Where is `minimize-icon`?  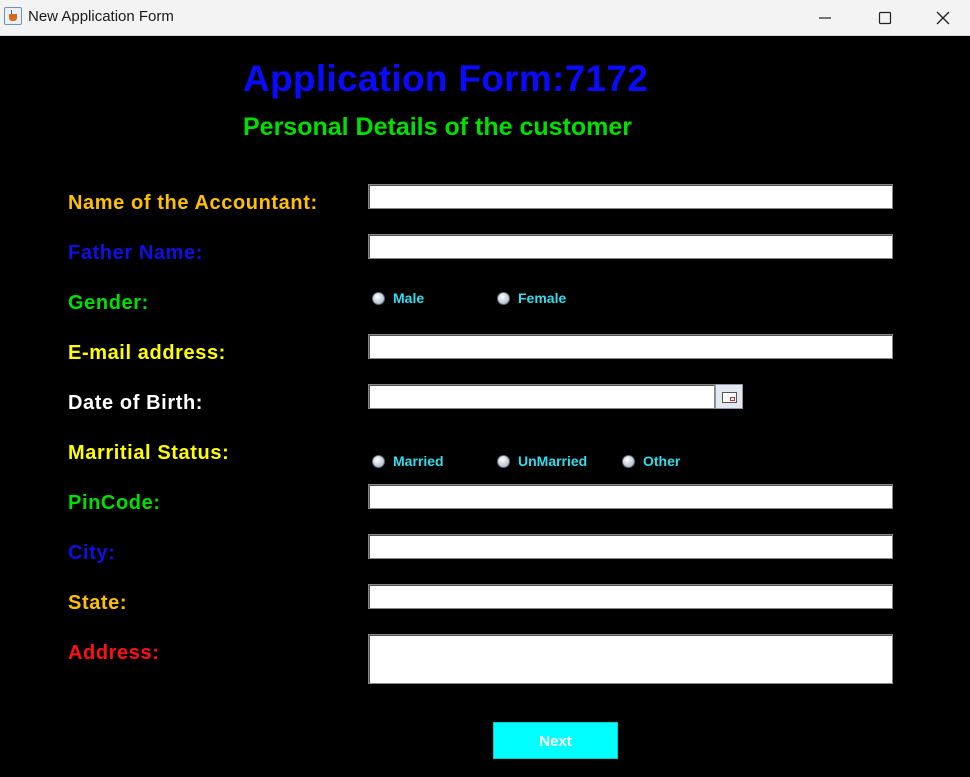
minimize-icon is located at coordinates (825, 18).